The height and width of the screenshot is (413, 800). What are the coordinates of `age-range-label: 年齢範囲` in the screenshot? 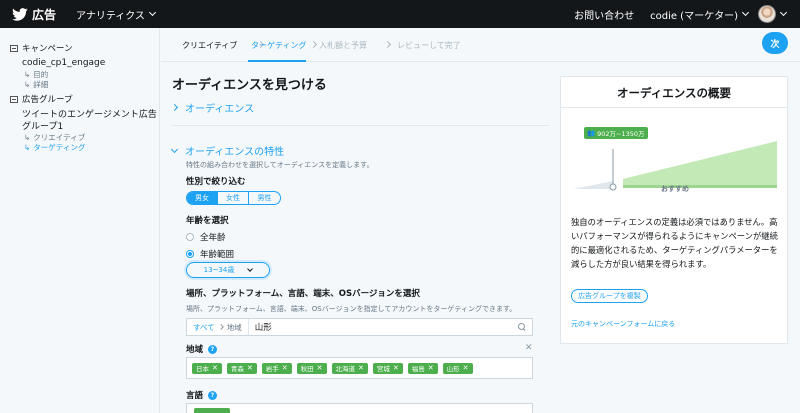 It's located at (217, 255).